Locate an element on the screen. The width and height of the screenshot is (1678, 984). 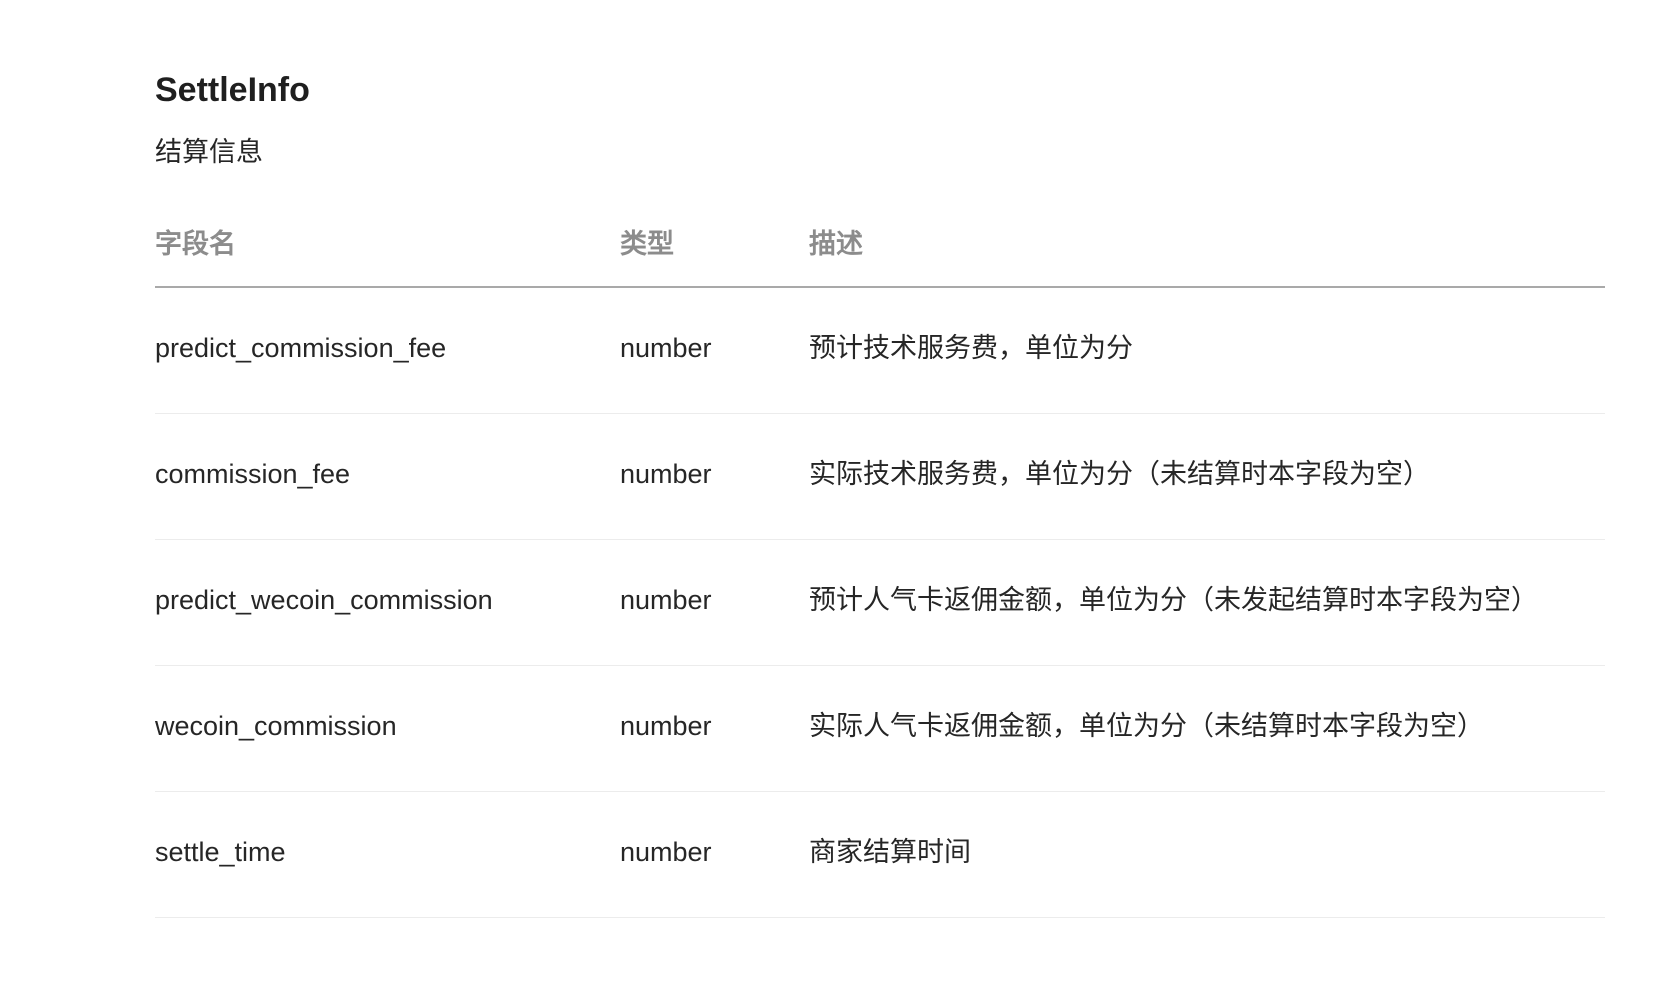
section-subtitle: 结算信息 is located at coordinates (209, 152).